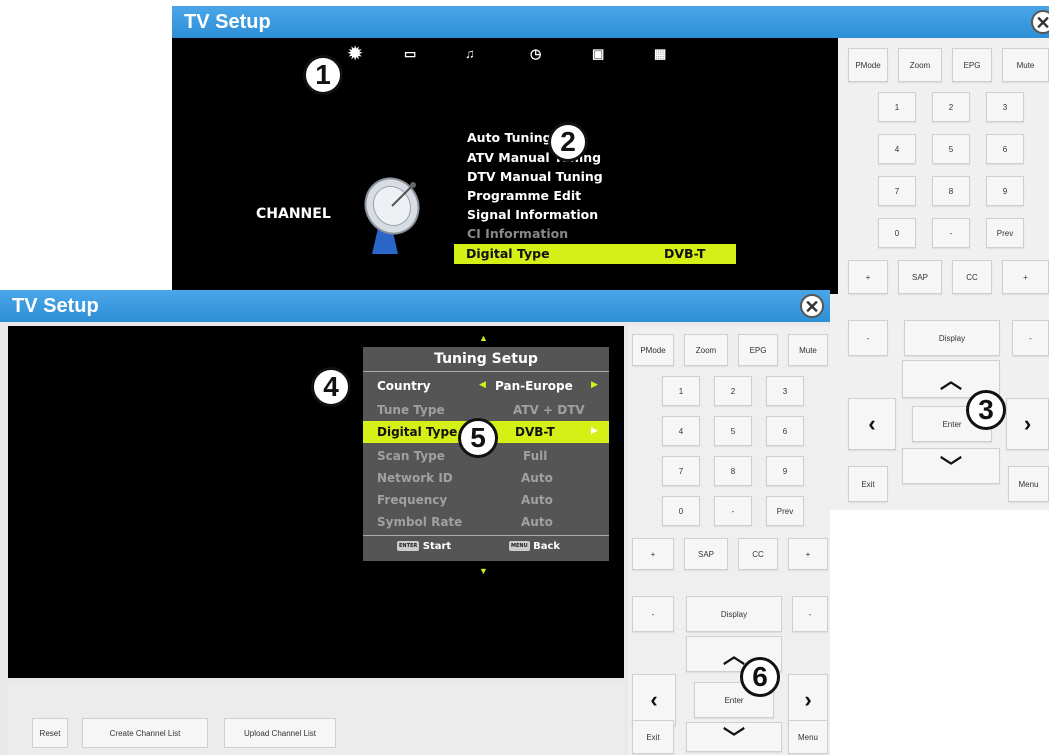 This screenshot has height=755, width=1049. I want to click on menu-item-signal-information: Signal Information, so click(532, 214).